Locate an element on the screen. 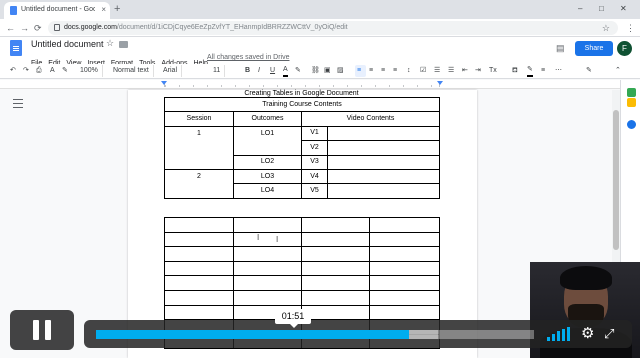 The image size is (640, 358). justify-button: ≡ is located at coordinates (395, 71).